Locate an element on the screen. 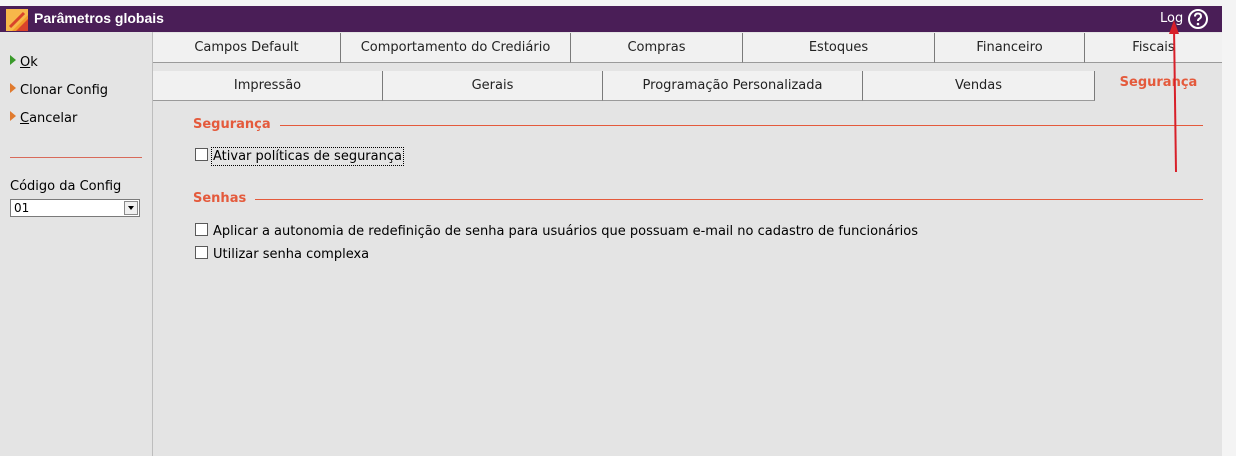 The height and width of the screenshot is (456, 1236). group-title-senhas: Senhas is located at coordinates (220, 198).